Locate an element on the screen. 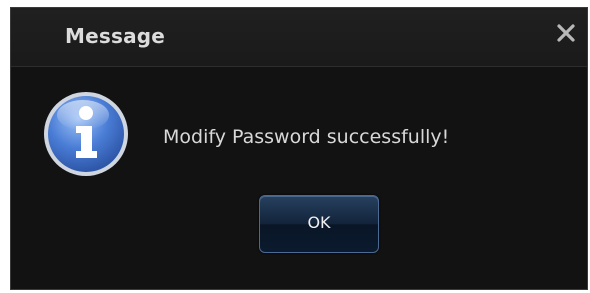 This screenshot has height=293, width=590. ok-button: OK is located at coordinates (319, 224).